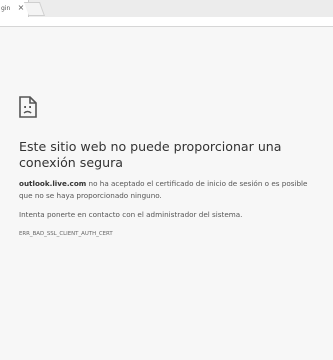 This screenshot has height=360, width=333. Describe the element at coordinates (28, 107) in the screenshot. I see `sad-document-icon` at that location.